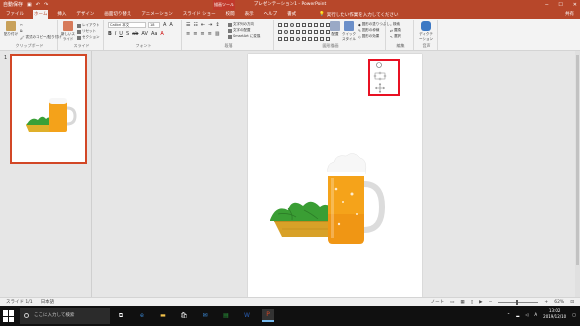 This screenshot has width=580, height=326. Describe the element at coordinates (374, 24) in the screenshot. I see `shape-fill-button: ◆ 図形の塗りつぶし` at that location.